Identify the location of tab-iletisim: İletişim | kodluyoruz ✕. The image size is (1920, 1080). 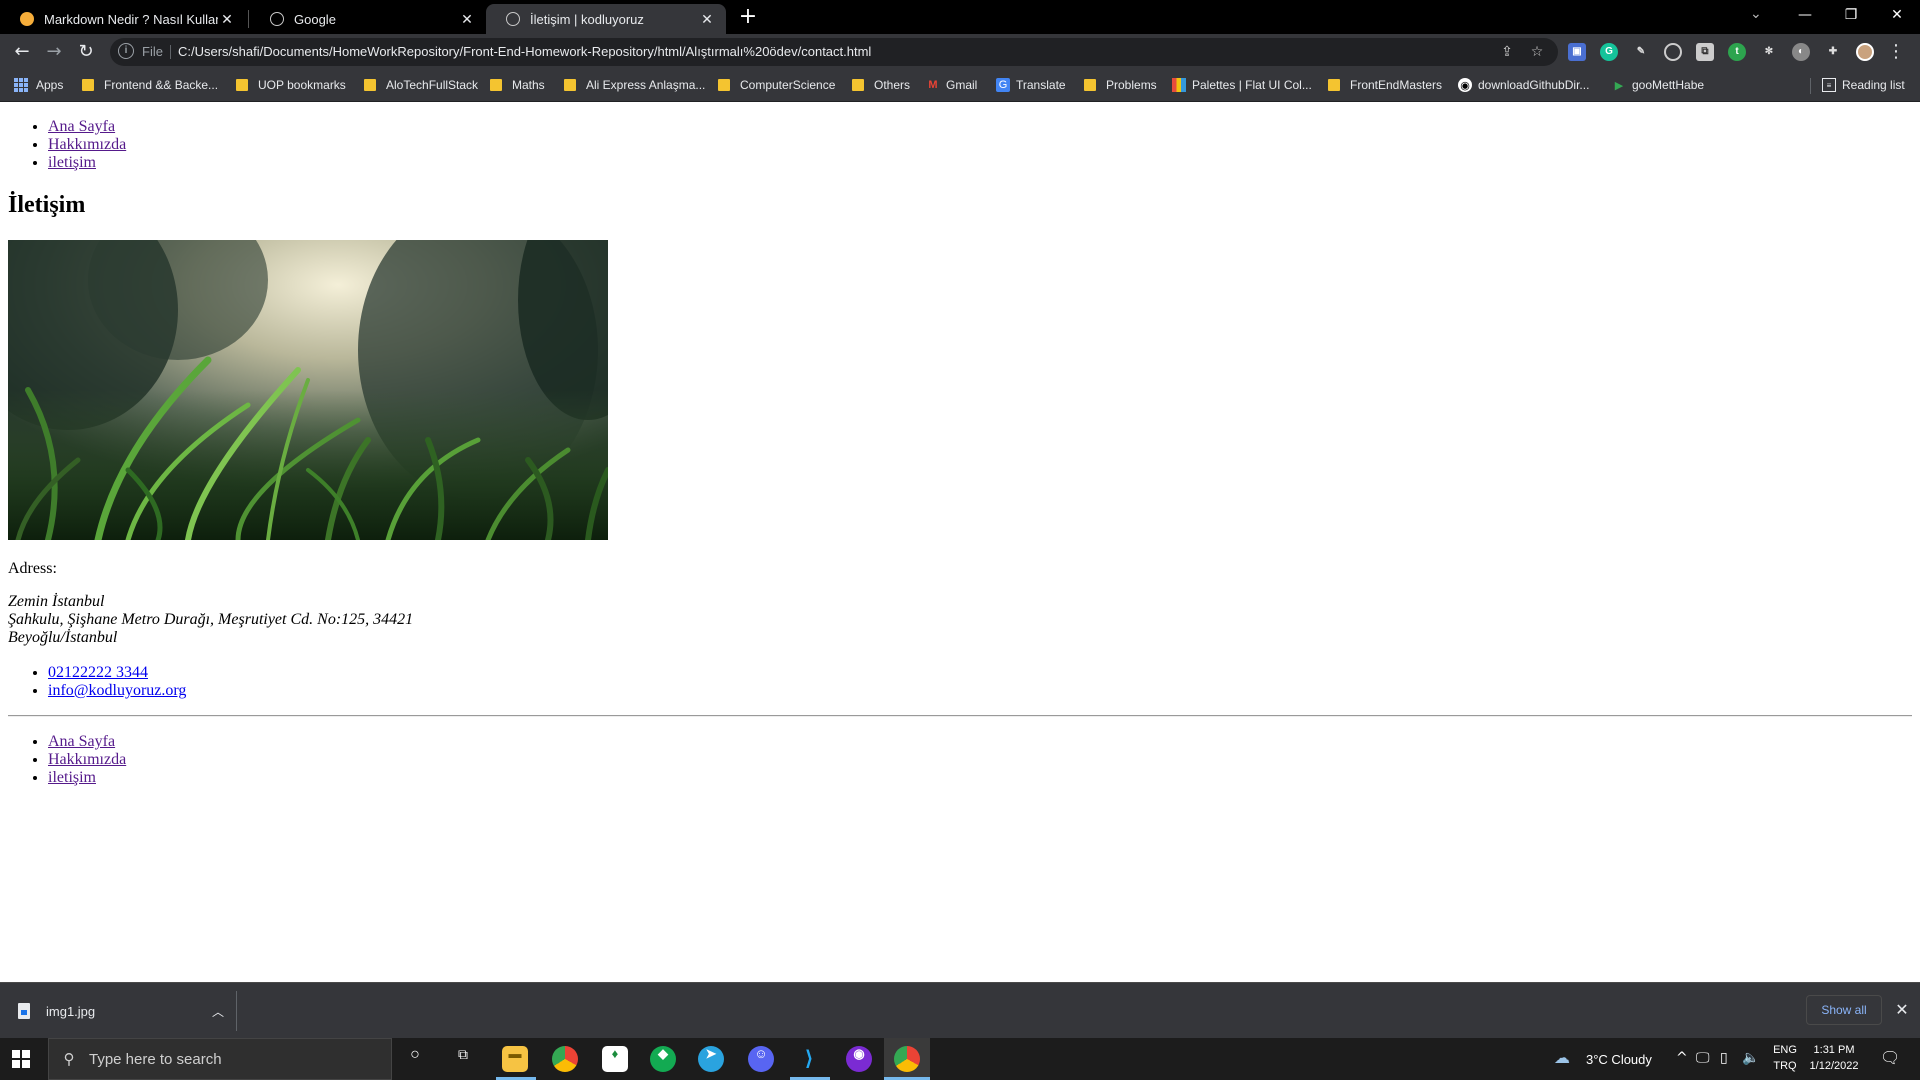
(606, 19).